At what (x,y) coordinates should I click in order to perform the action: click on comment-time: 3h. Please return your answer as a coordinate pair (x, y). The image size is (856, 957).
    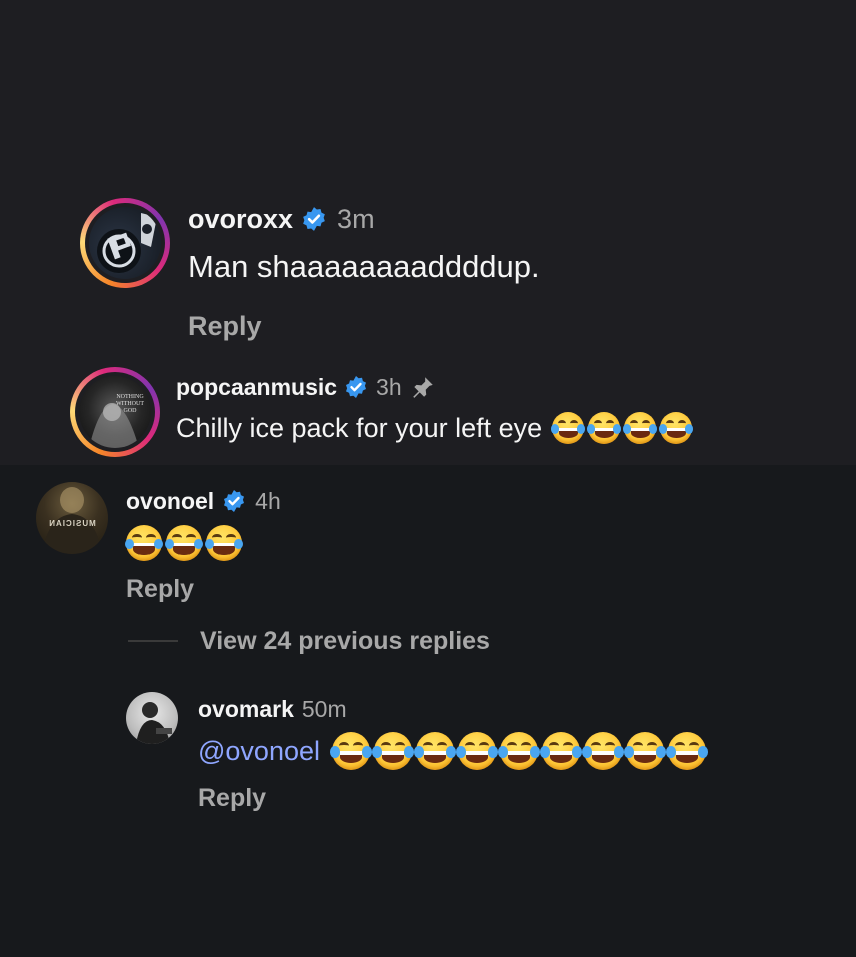
    Looking at the image, I should click on (389, 386).